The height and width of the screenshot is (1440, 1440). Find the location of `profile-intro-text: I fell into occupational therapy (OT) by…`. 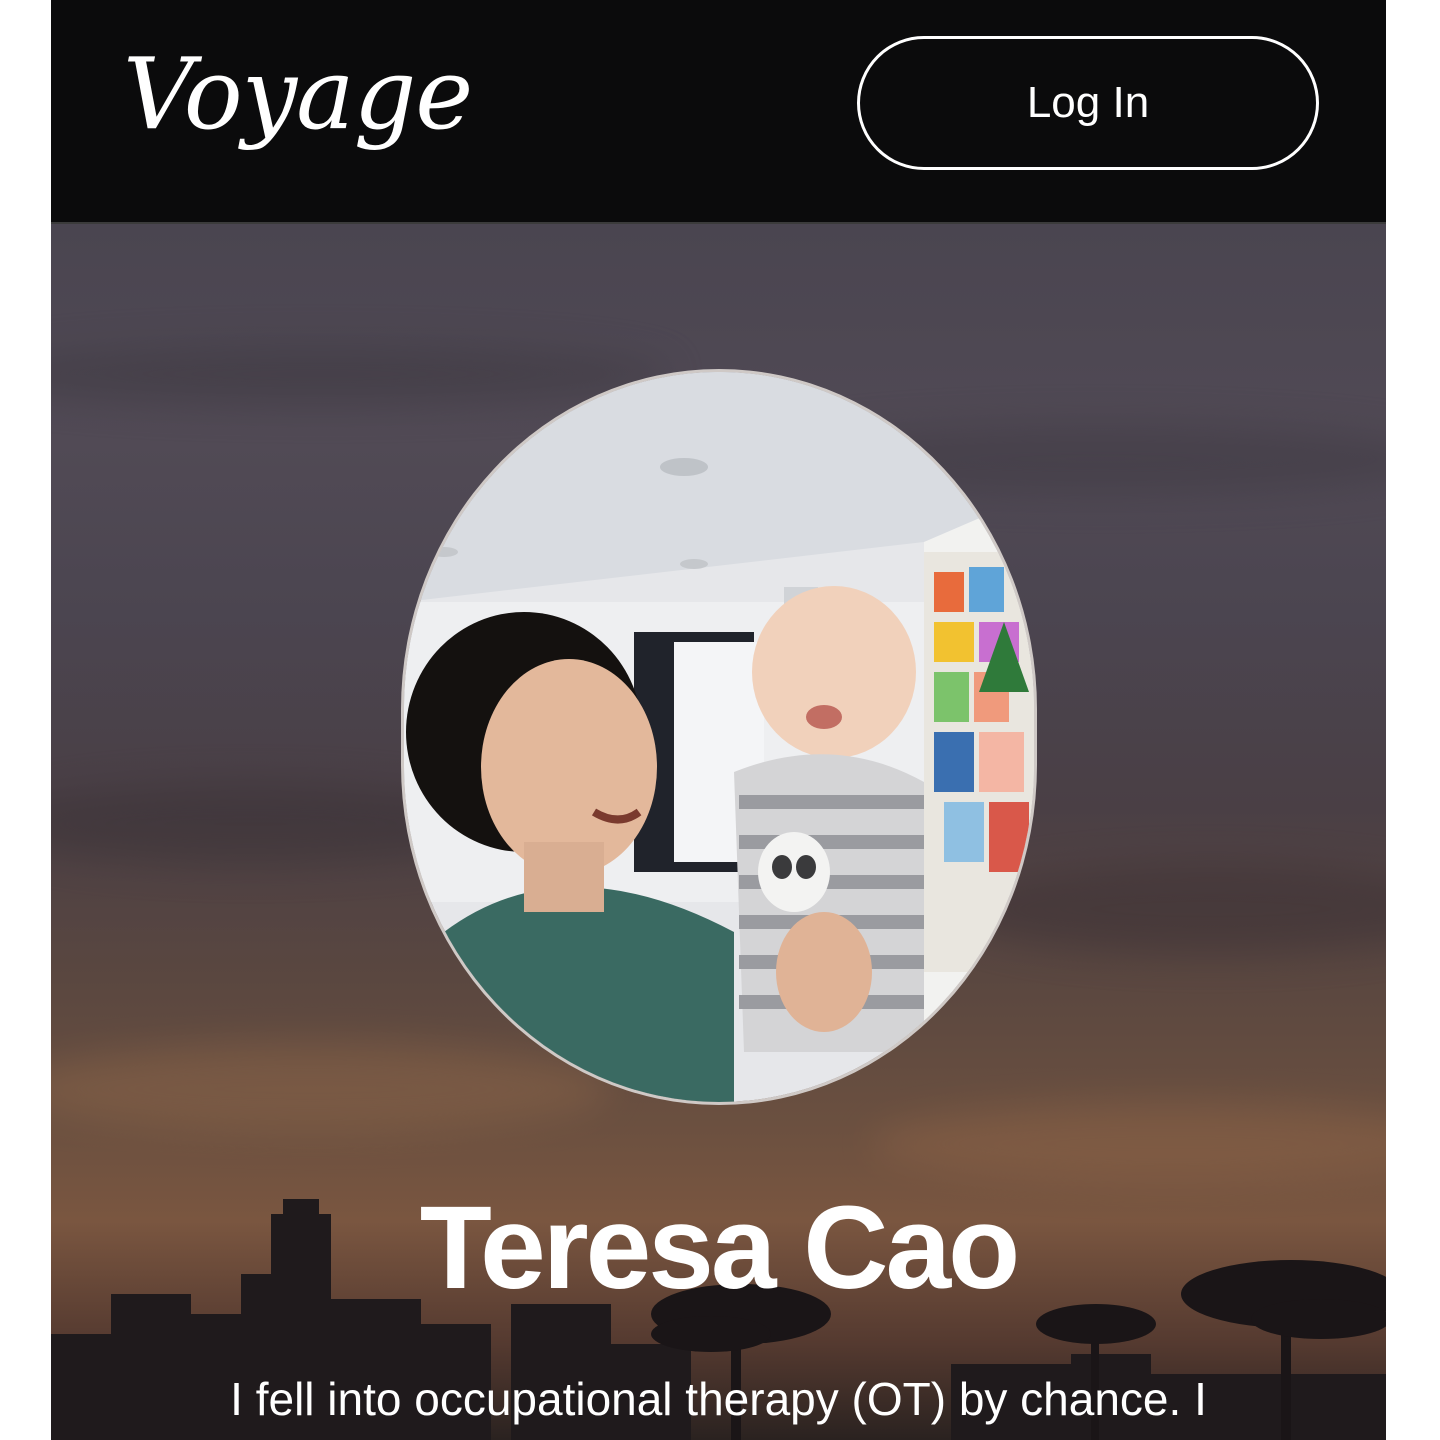

profile-intro-text: I fell into occupational therapy (OT) by… is located at coordinates (718, 1399).